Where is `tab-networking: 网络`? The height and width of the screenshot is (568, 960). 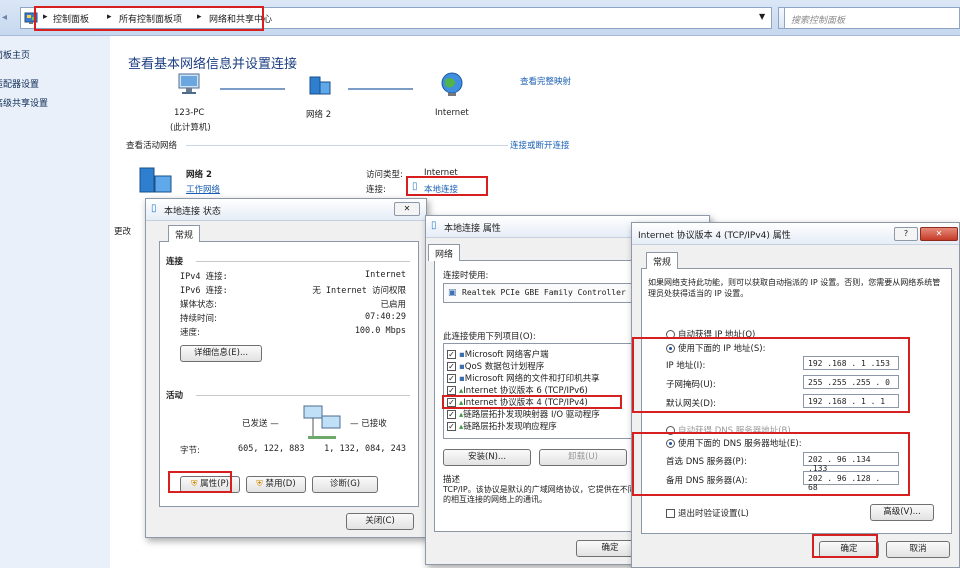 tab-networking: 网络 is located at coordinates (444, 252).